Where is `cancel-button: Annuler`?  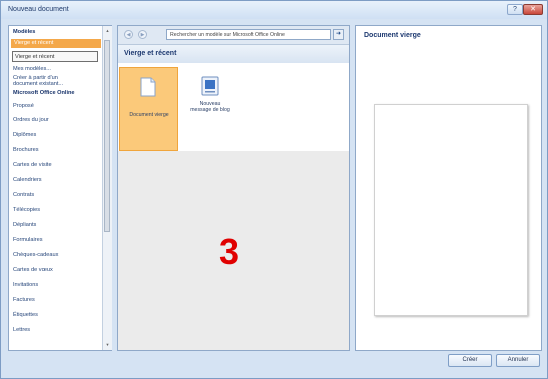
cancel-button: Annuler is located at coordinates (518, 360).